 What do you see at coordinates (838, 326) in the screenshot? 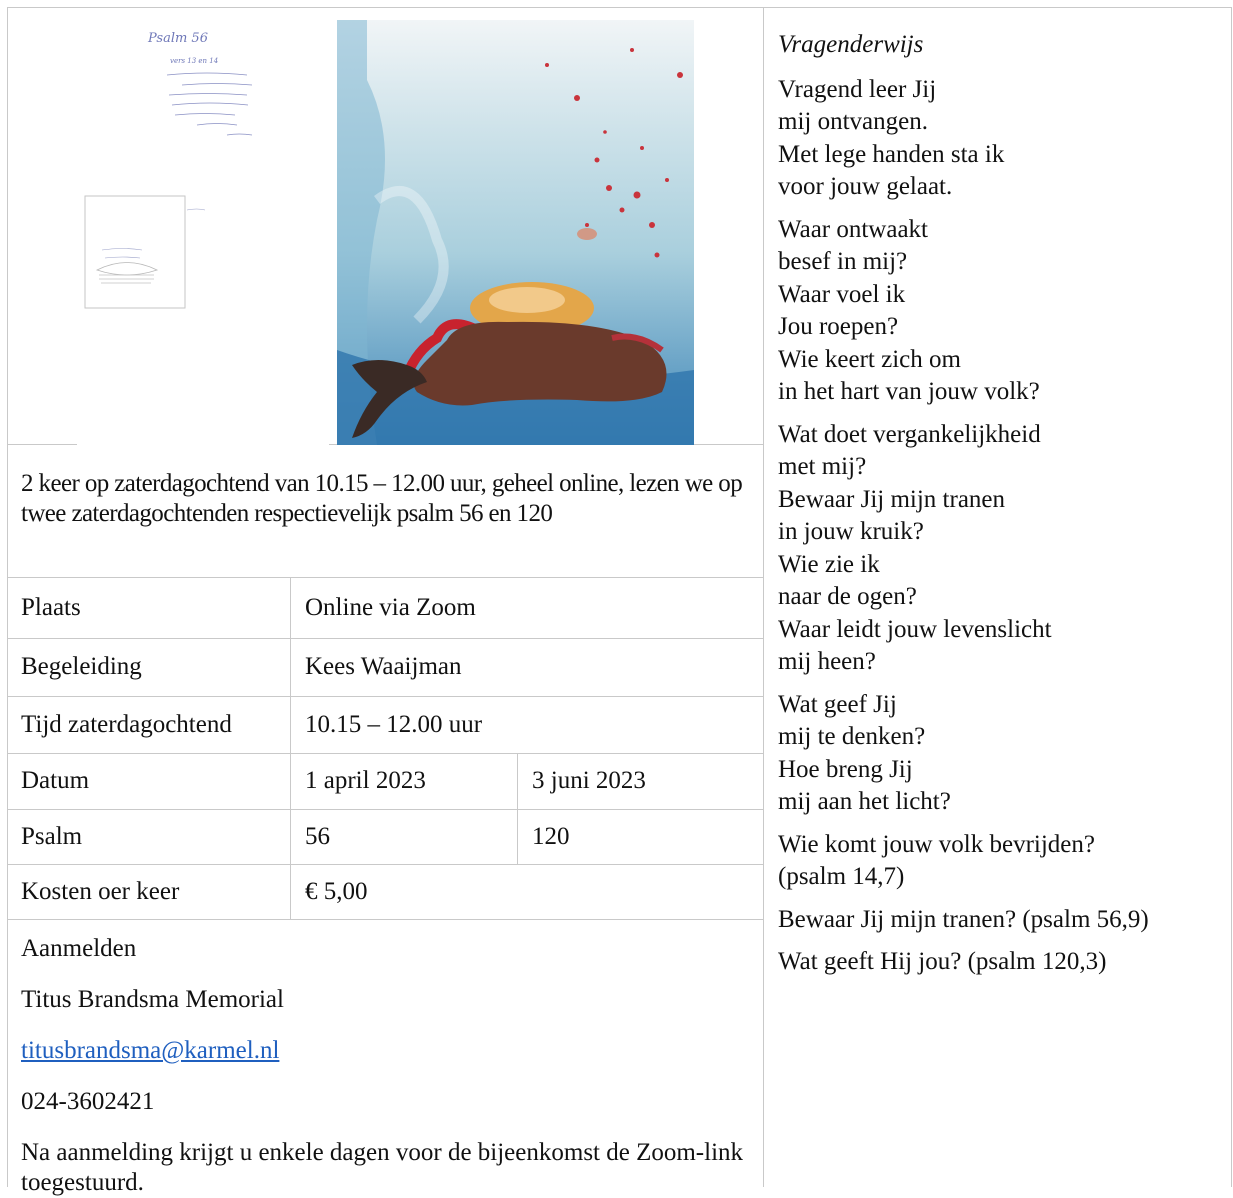
I see `poem-line: Jou roepen?` at bounding box center [838, 326].